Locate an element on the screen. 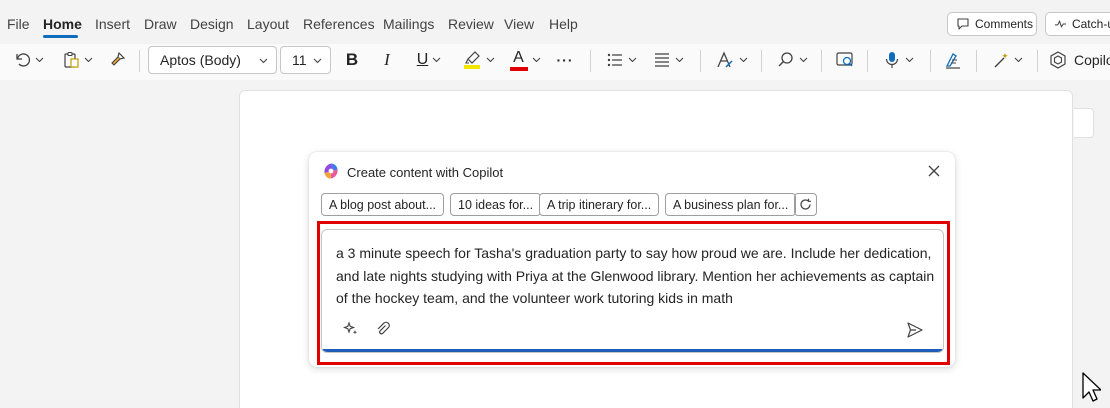 This screenshot has height=408, width=1110. refresh-suggestions-button is located at coordinates (805, 204).